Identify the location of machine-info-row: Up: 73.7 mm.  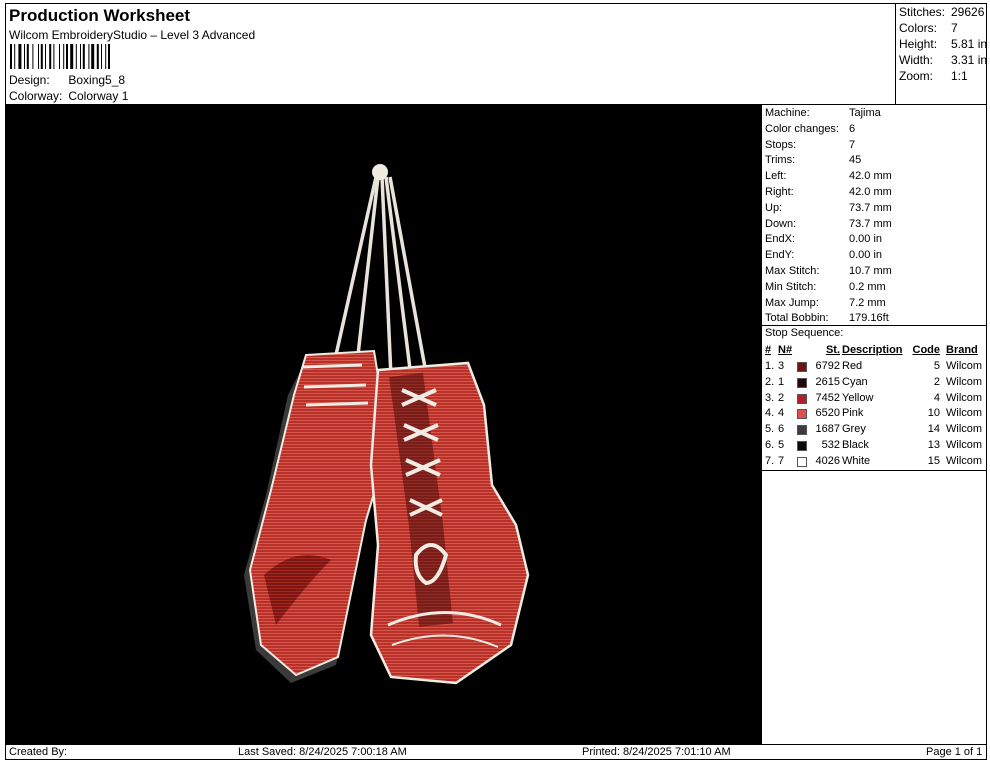
(875, 210).